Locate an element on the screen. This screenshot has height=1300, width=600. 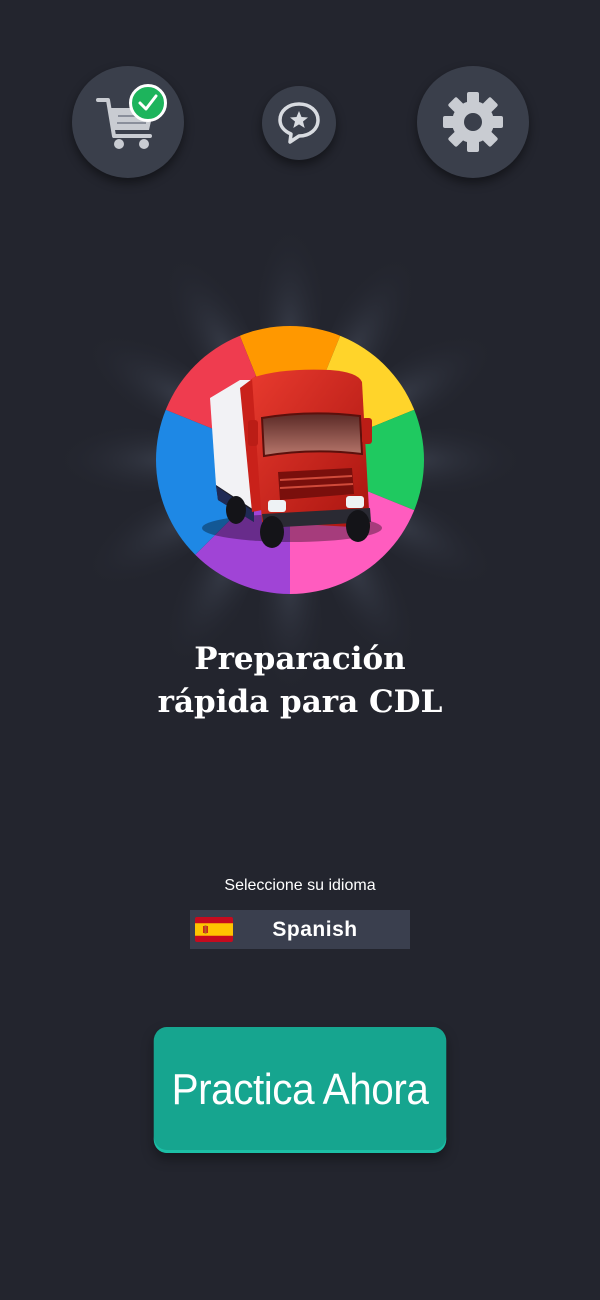
review-button is located at coordinates (299, 123).